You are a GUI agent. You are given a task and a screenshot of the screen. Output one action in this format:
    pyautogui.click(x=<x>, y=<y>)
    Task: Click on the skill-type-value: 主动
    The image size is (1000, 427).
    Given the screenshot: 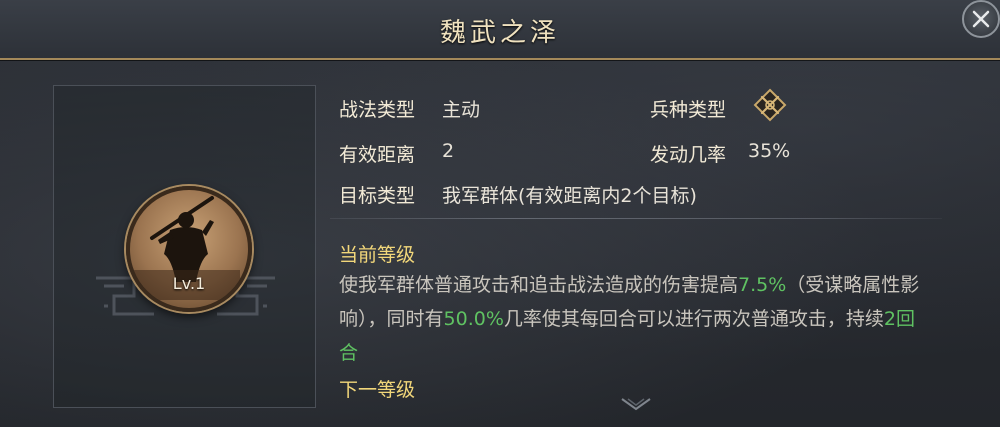 What is the action you would take?
    pyautogui.click(x=461, y=110)
    